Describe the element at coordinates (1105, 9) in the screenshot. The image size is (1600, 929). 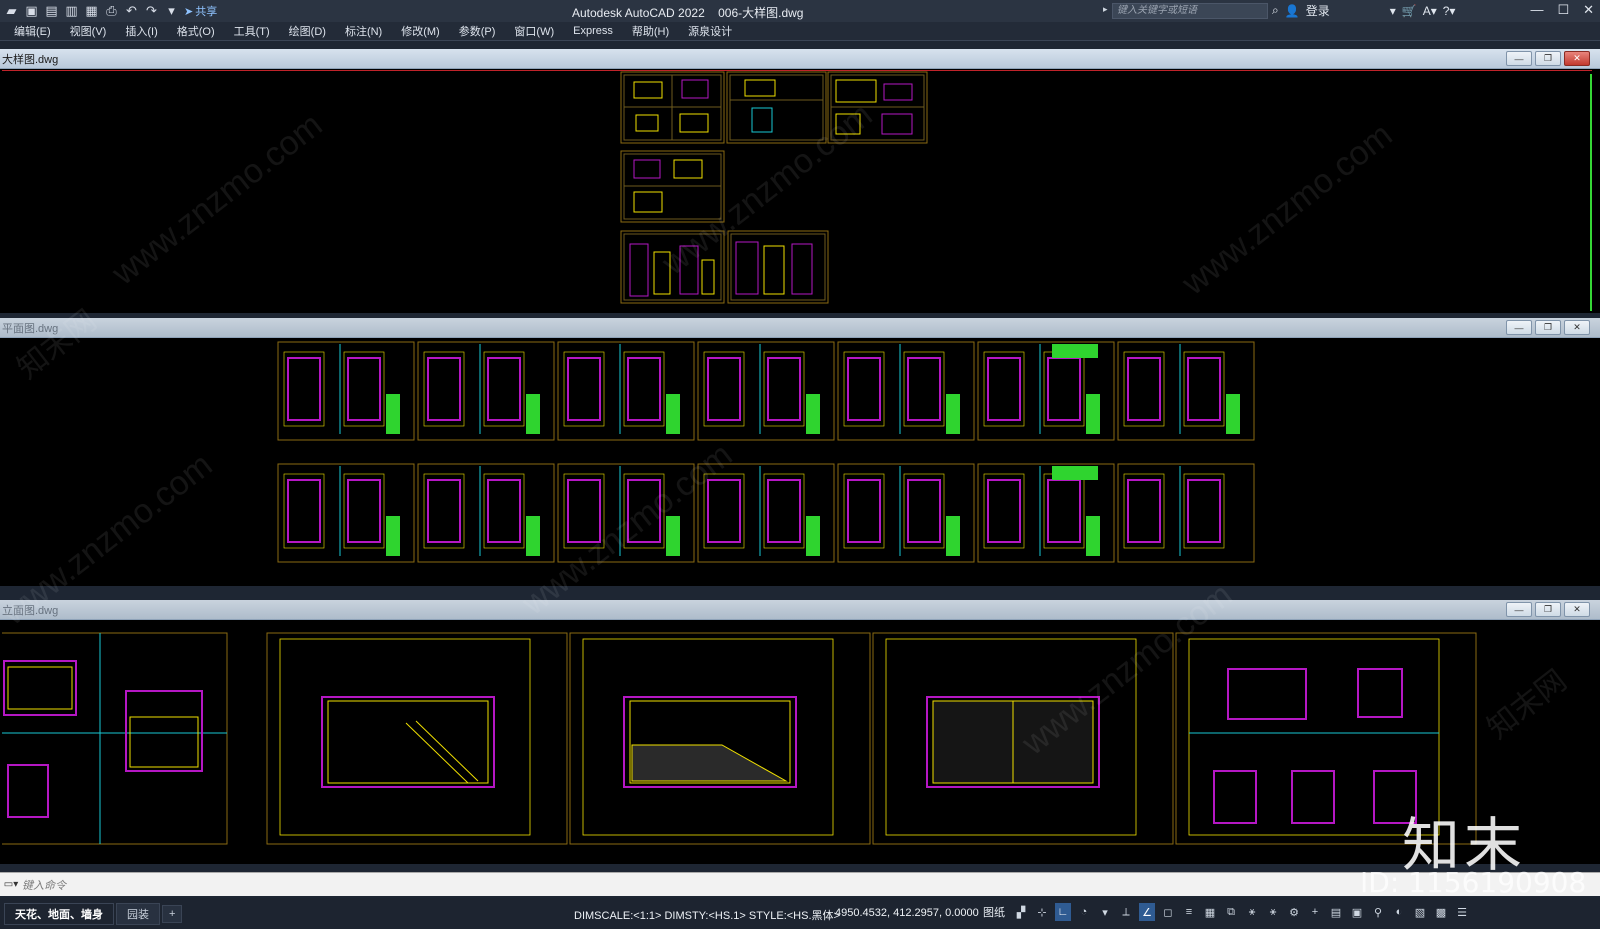
I see `search-expand-icon: ▸` at that location.